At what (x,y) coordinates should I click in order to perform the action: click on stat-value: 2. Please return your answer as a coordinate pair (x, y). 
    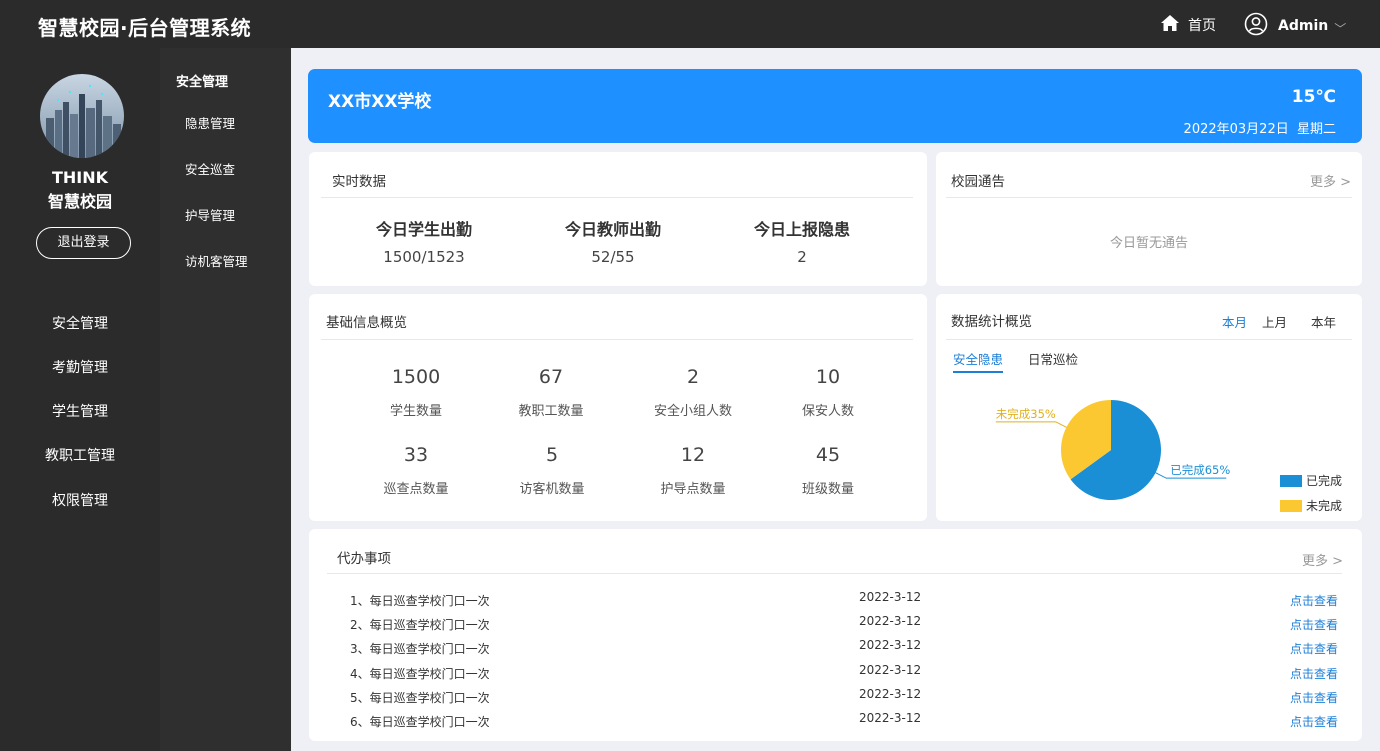
    Looking at the image, I should click on (802, 257).